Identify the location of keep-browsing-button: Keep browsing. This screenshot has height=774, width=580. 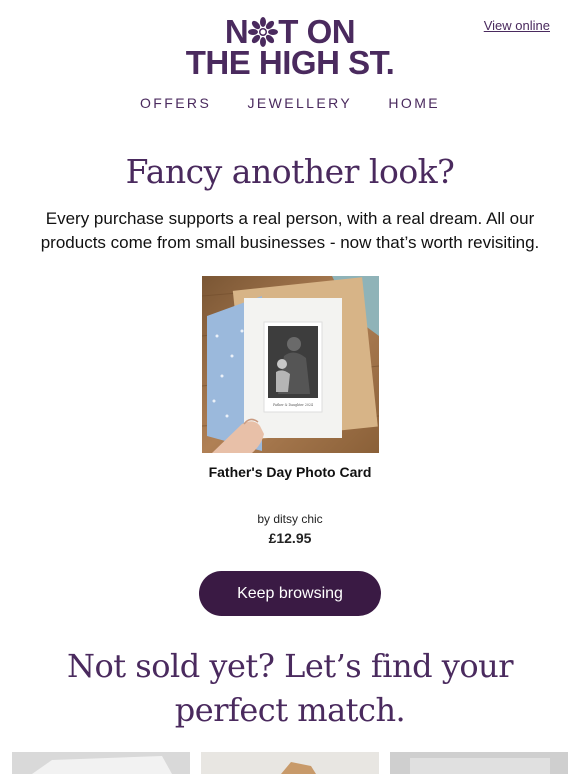
(290, 593).